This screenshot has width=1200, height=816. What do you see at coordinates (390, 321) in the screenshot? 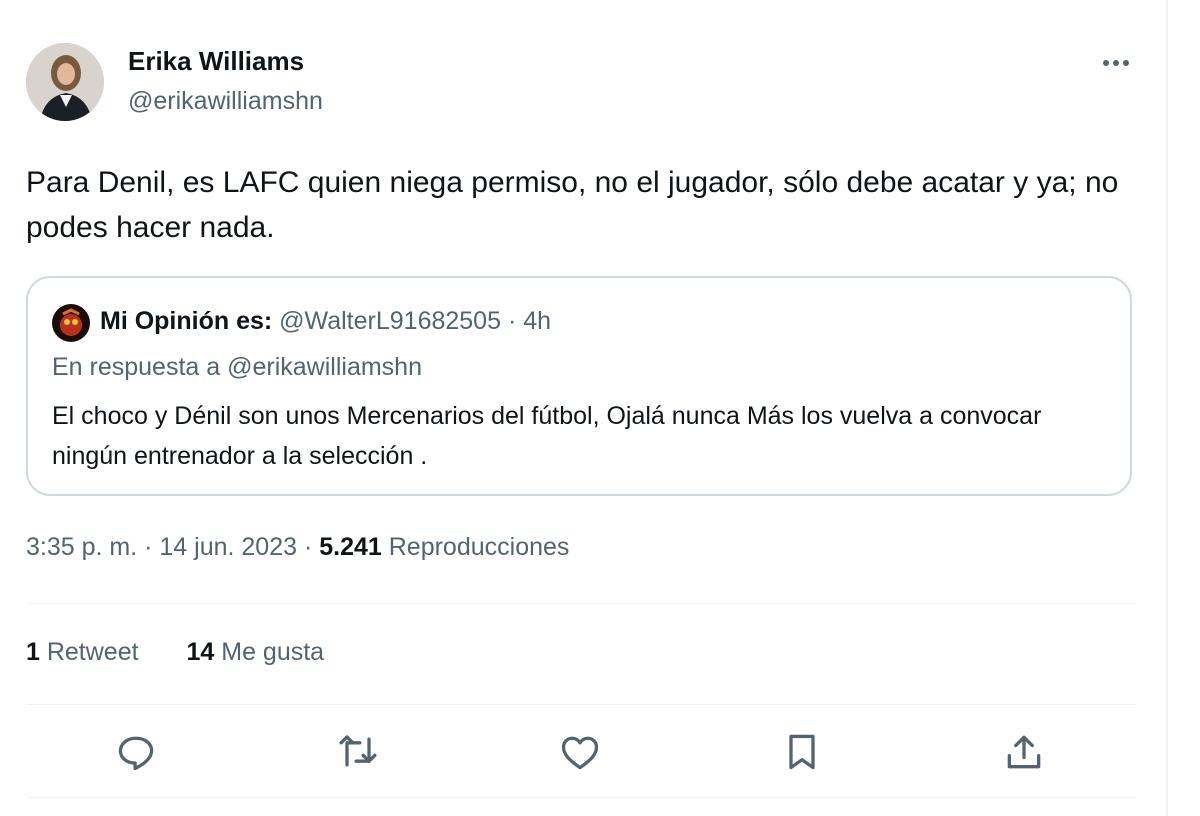
I see `quoted-author-handle: @WalterL91682505` at bounding box center [390, 321].